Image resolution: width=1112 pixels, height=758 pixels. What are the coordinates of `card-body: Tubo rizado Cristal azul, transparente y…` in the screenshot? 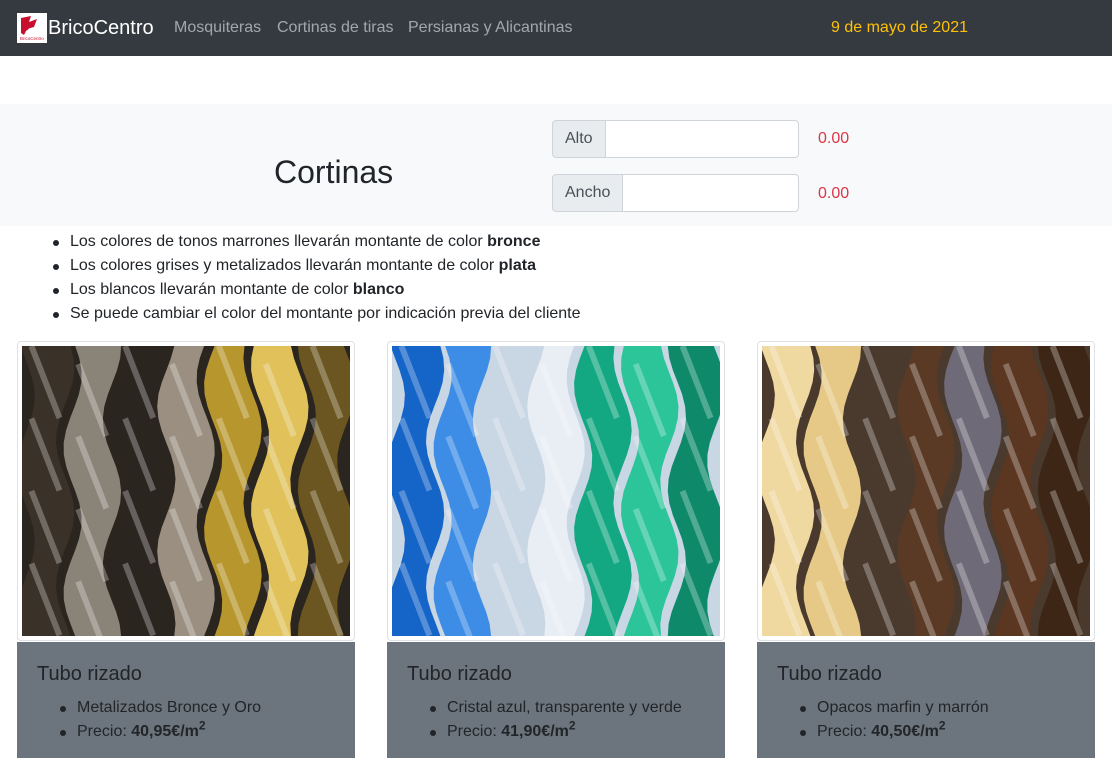 It's located at (556, 700).